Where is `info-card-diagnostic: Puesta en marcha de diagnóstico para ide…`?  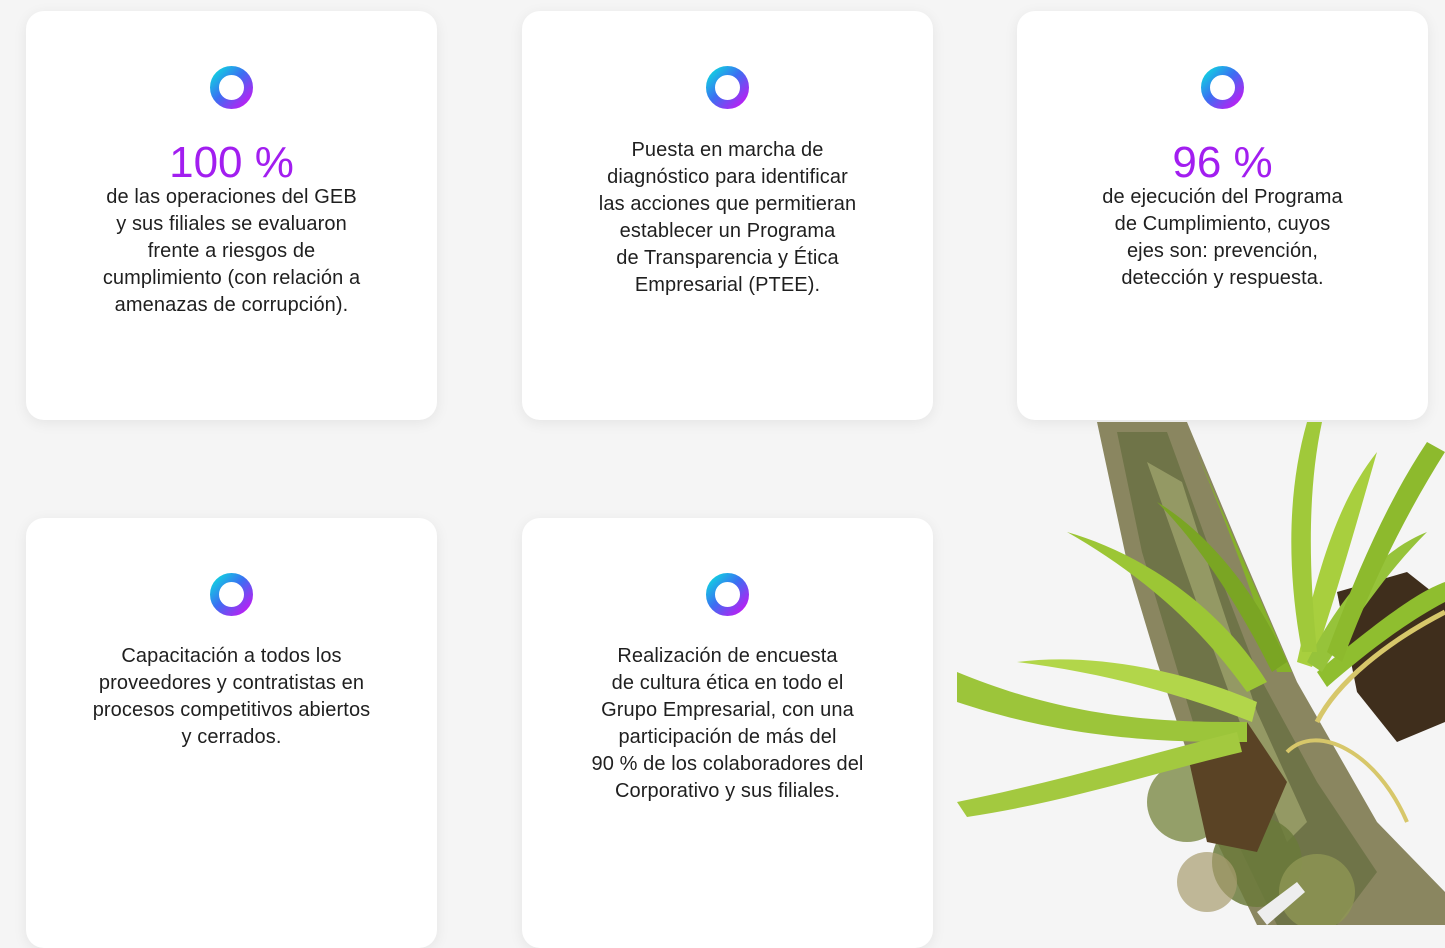 info-card-diagnostic: Puesta en marcha de diagnóstico para ide… is located at coordinates (727, 215).